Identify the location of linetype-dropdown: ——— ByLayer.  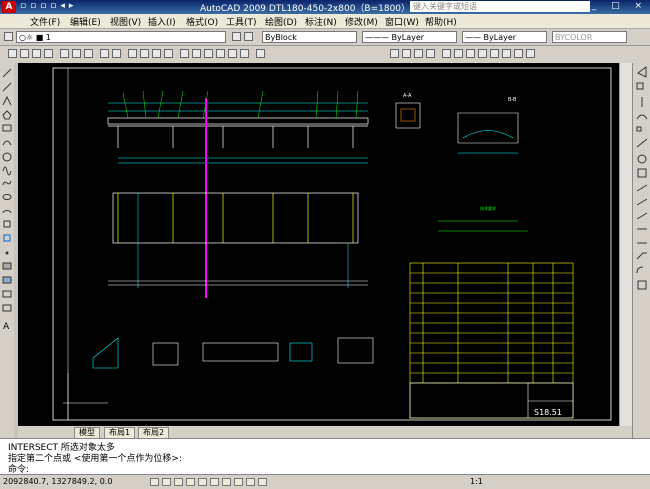
(409, 37).